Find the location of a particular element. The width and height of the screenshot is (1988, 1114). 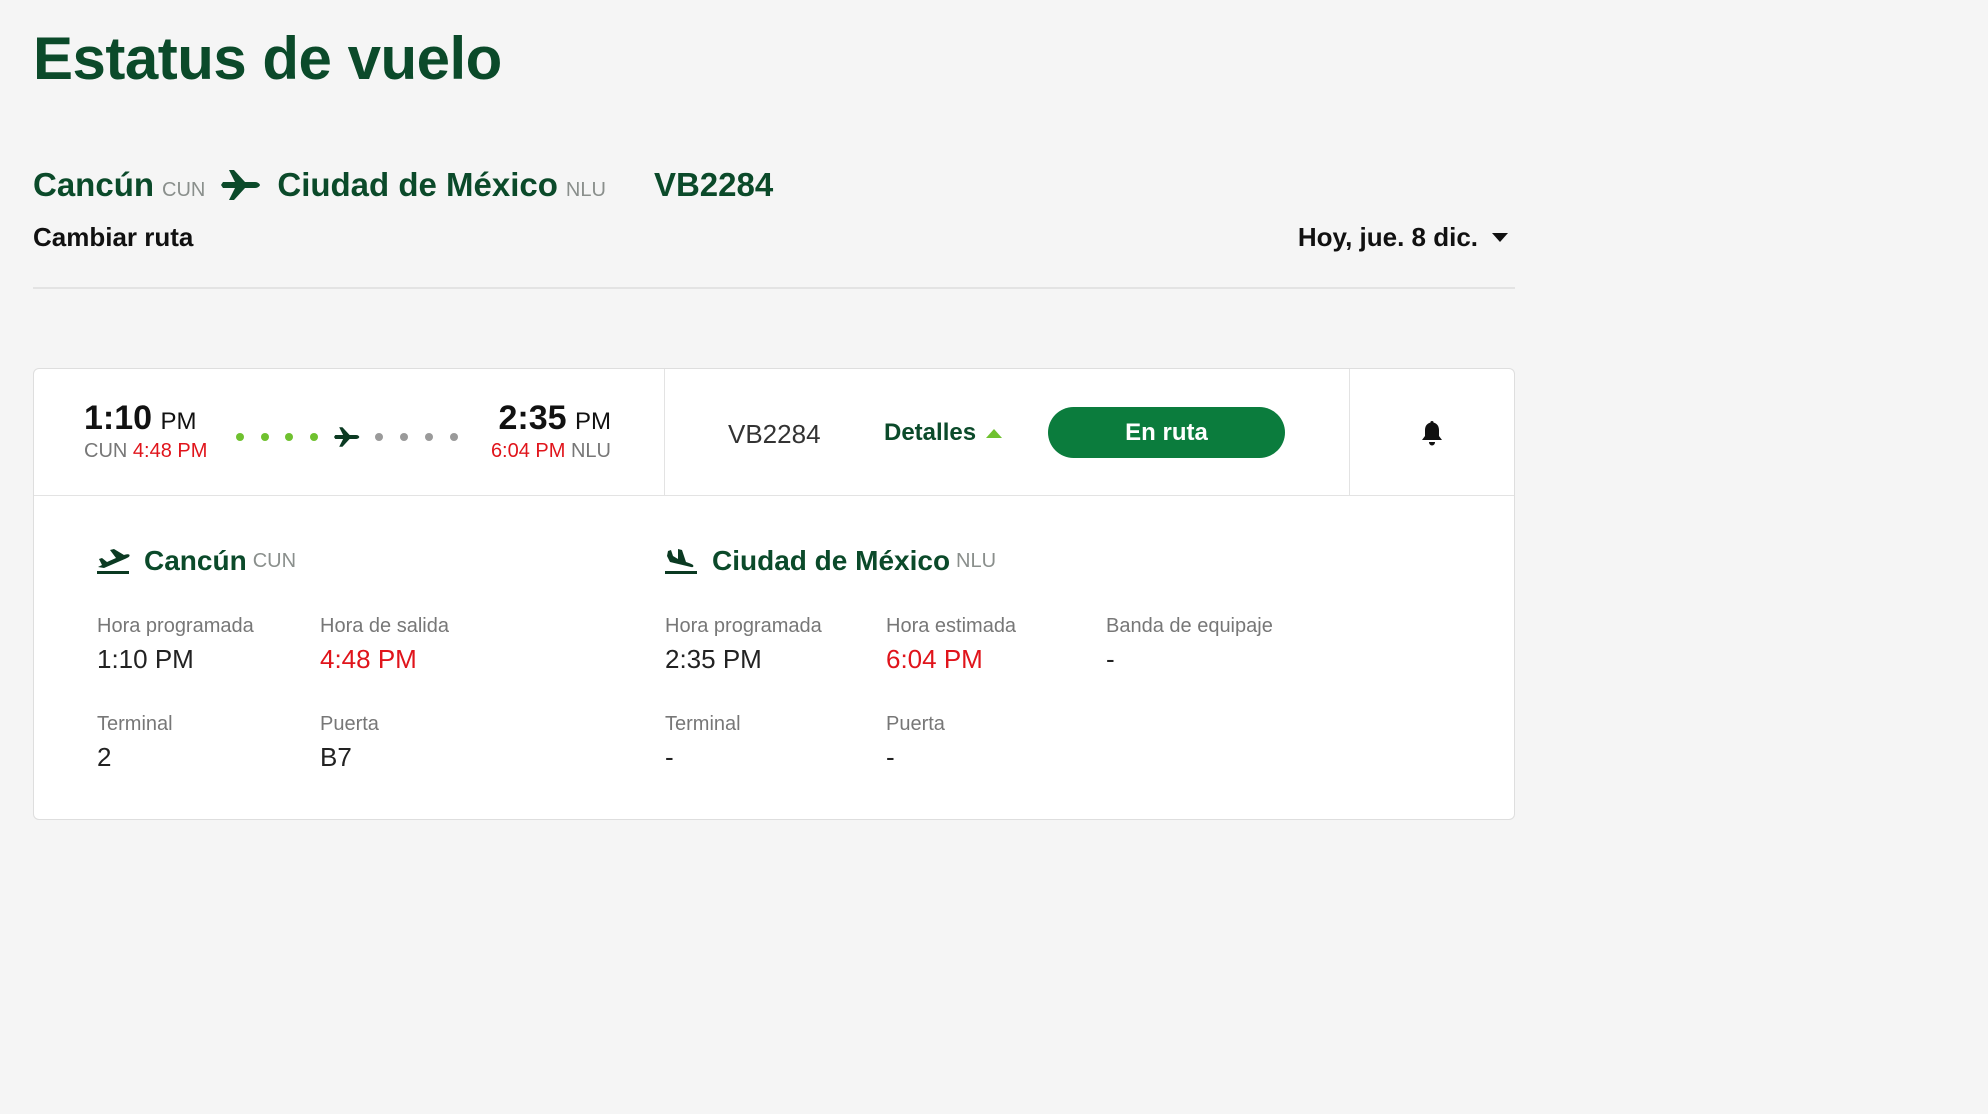

field-value: 2 is located at coordinates (104, 757).